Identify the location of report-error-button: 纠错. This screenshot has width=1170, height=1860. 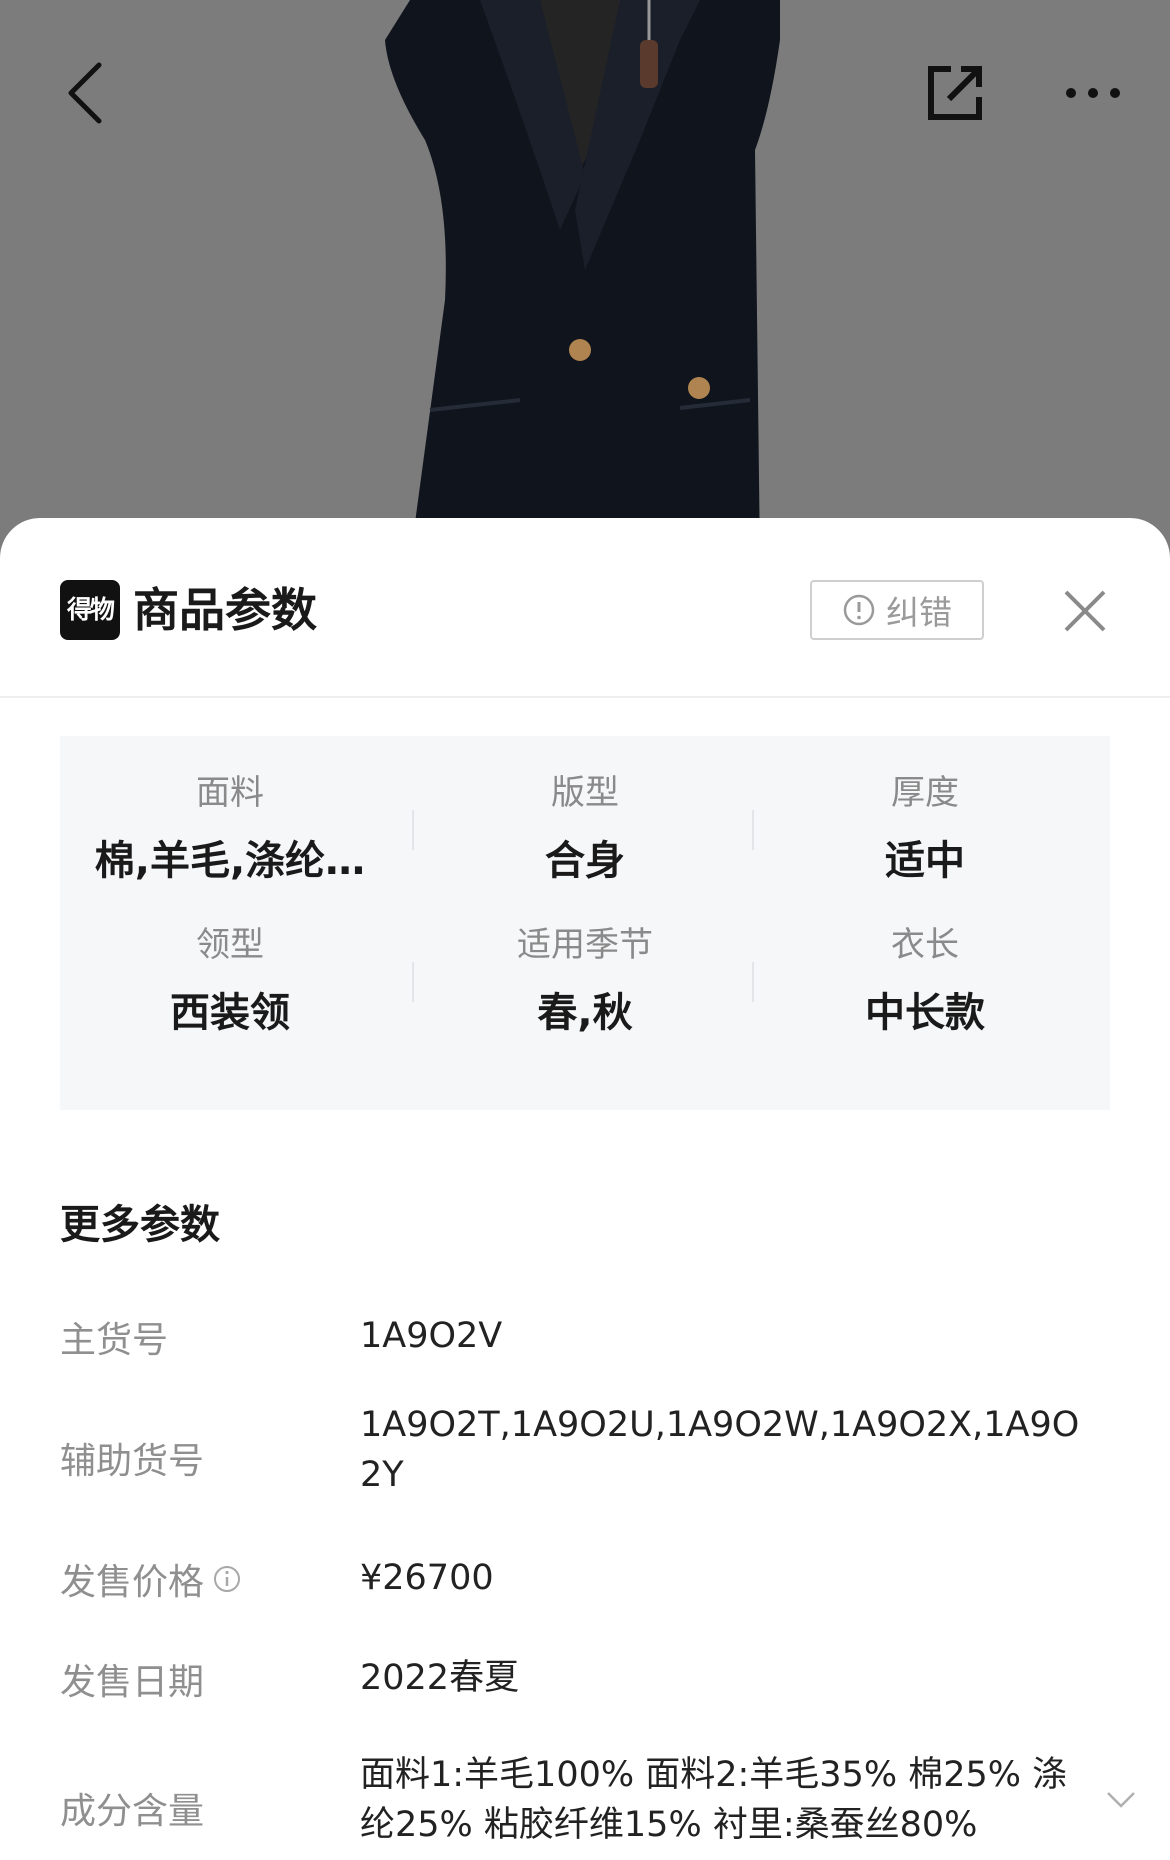
(897, 610).